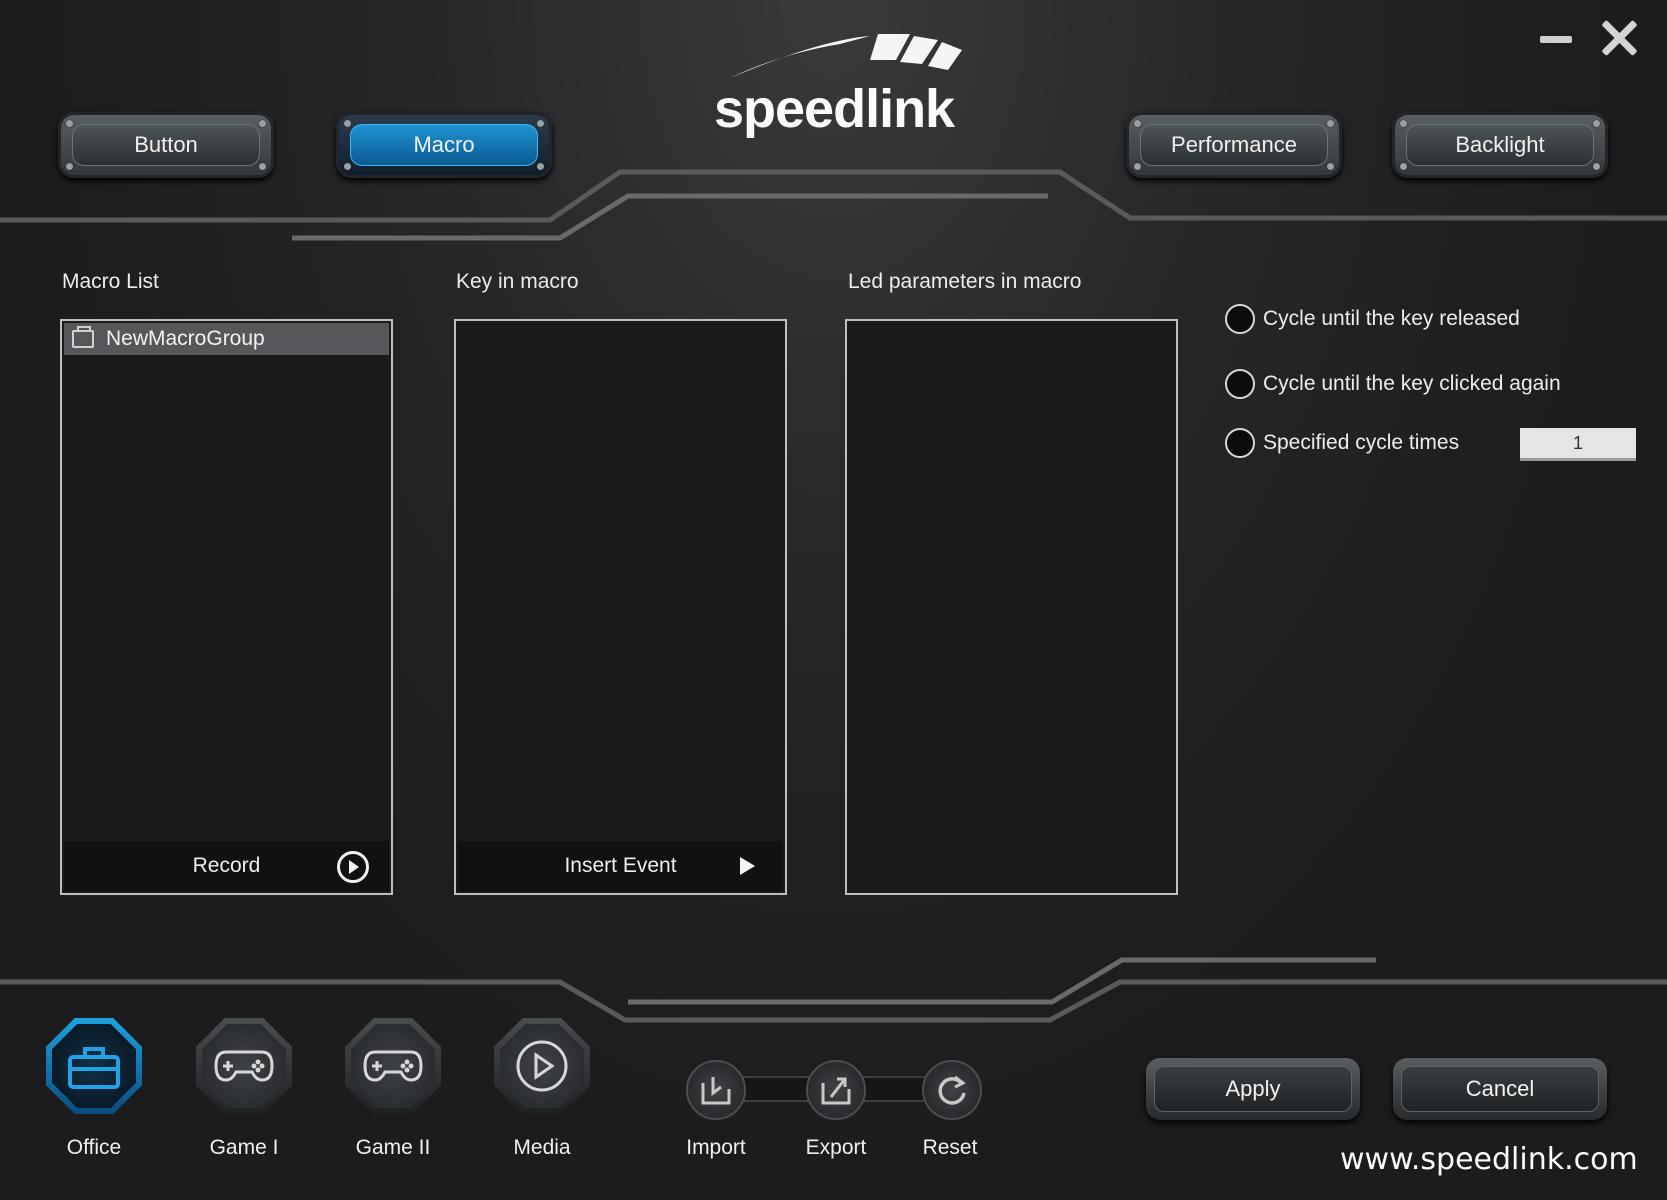  I want to click on play-icon, so click(542, 1066).